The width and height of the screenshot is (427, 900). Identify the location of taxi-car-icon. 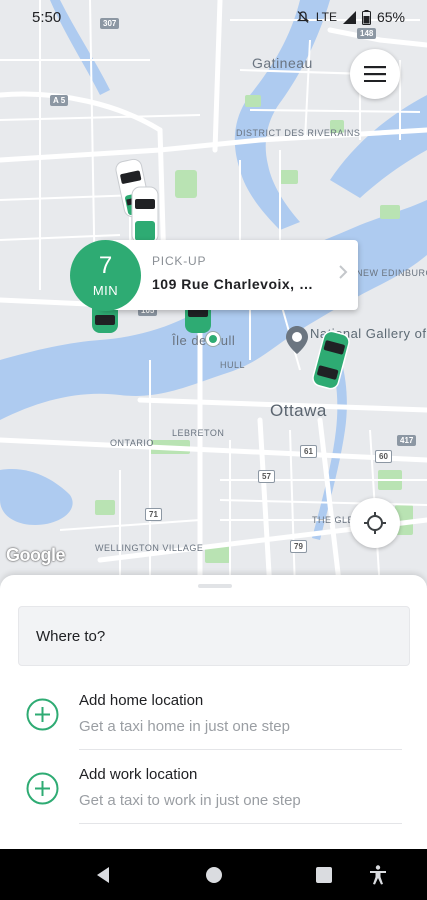
(145, 215).